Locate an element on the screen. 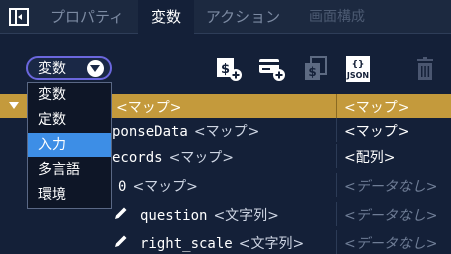 This screenshot has height=254, width=451. scope-dropdown-menu: 変数 定数 入力 多言語 環境 is located at coordinates (69, 145).